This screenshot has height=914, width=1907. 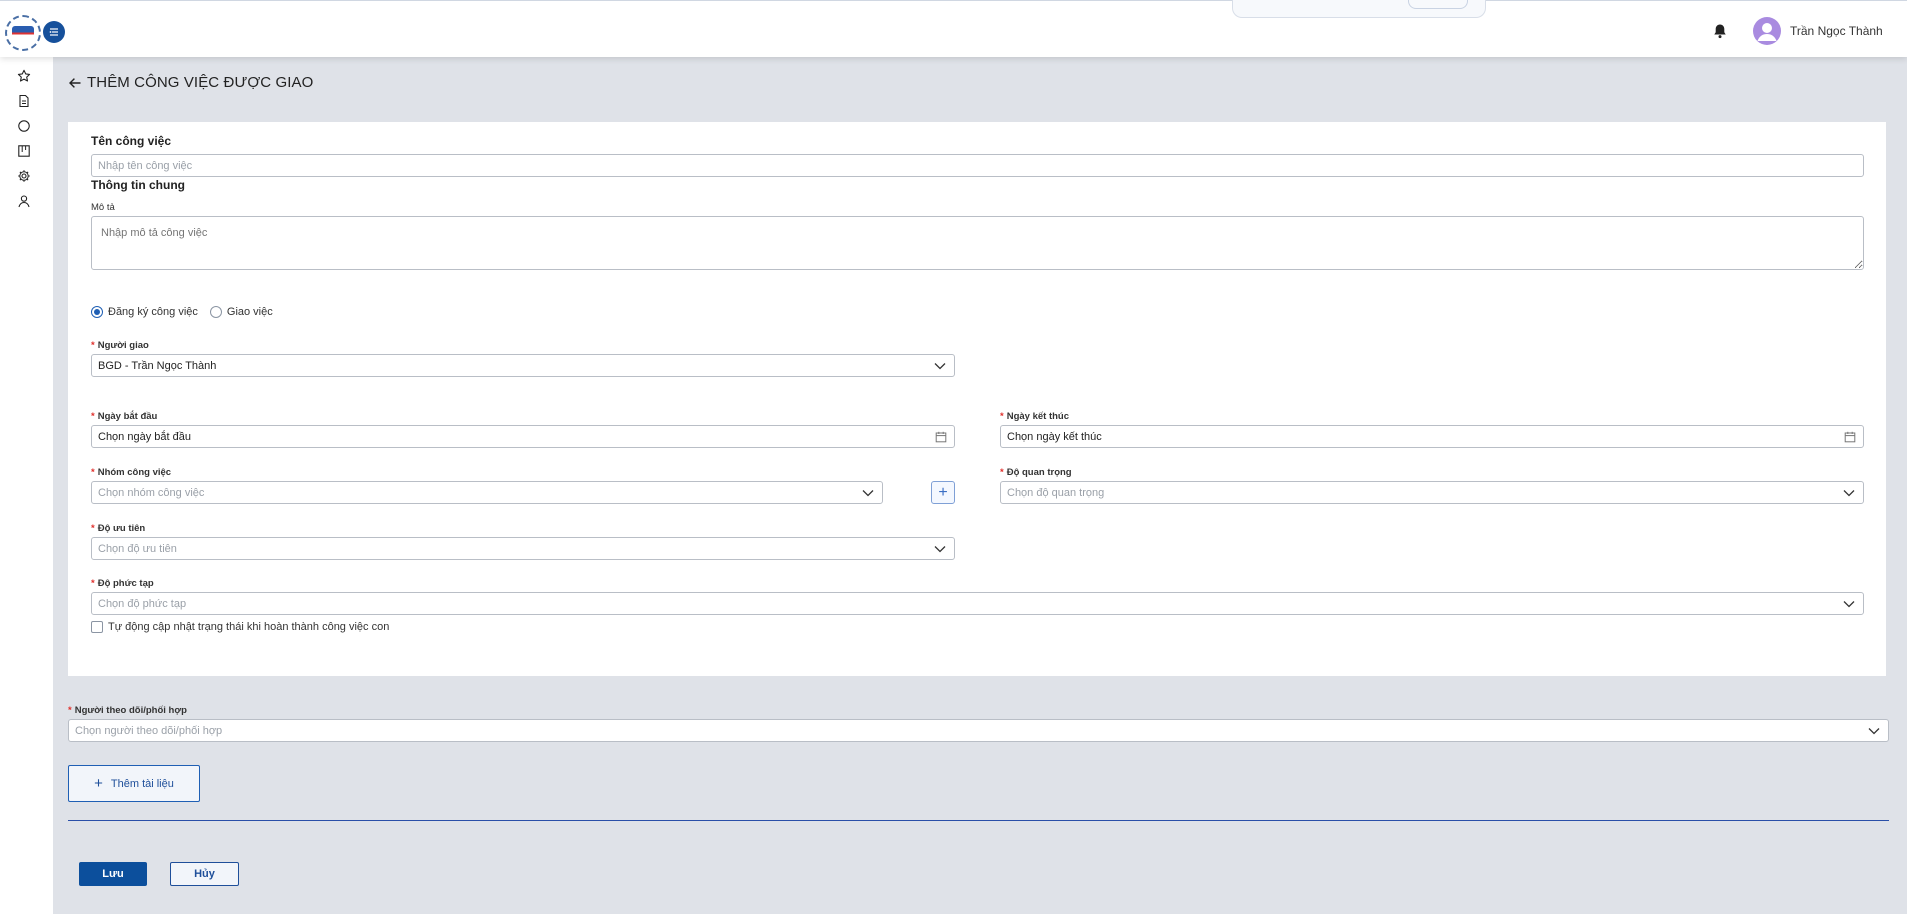 I want to click on followers-label: * Người theo dõi/phối hợp, so click(x=127, y=710).